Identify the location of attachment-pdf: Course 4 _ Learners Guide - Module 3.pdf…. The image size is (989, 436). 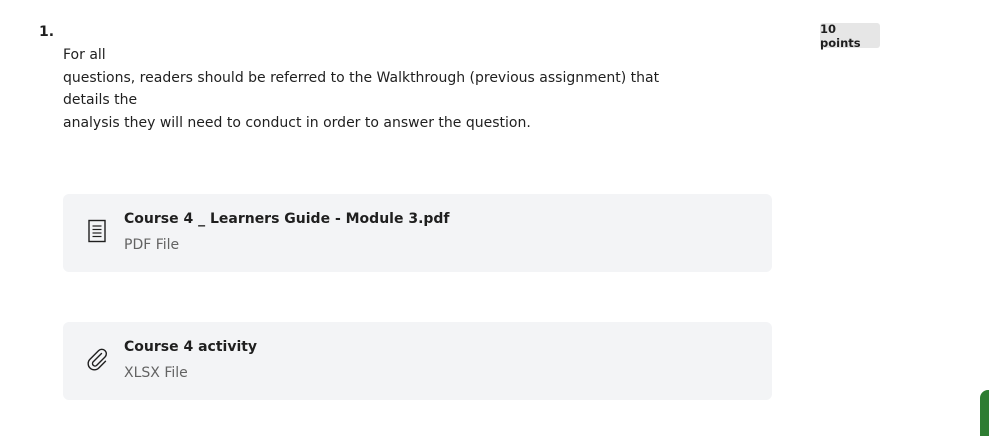
(417, 233).